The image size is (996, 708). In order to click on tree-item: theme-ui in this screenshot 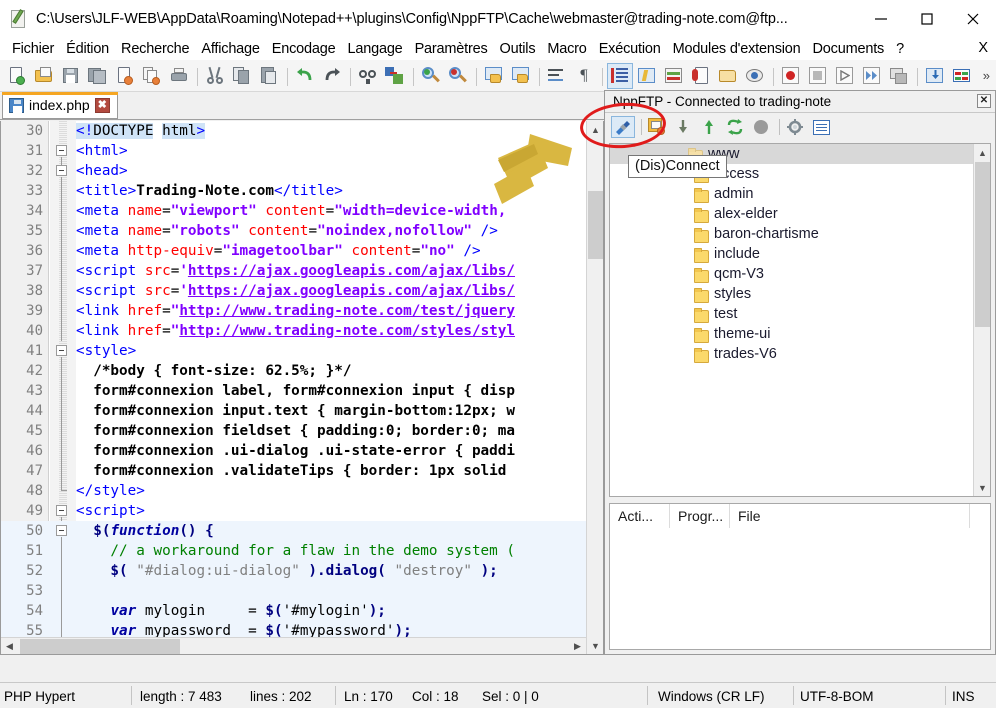, I will do `click(791, 334)`.